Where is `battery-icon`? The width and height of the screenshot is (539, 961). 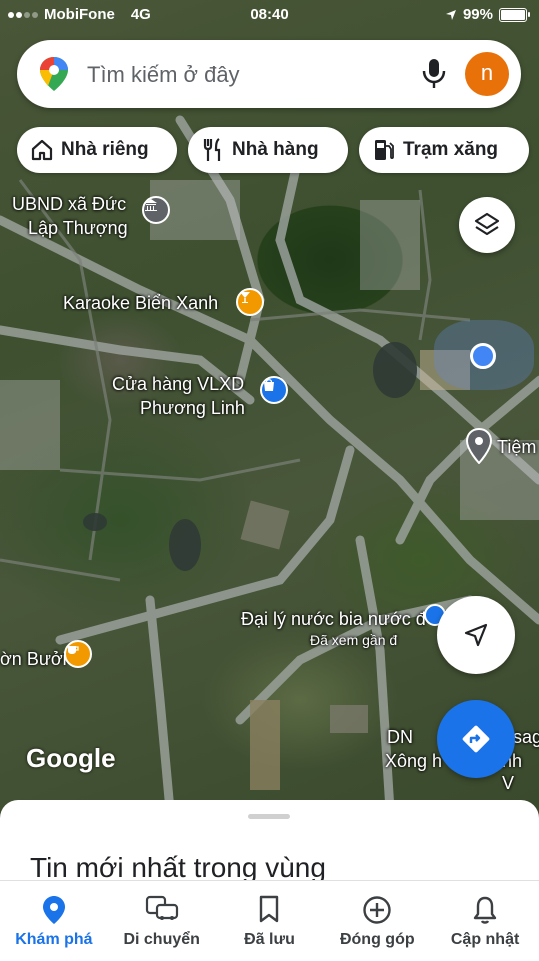
battery-icon is located at coordinates (514, 14).